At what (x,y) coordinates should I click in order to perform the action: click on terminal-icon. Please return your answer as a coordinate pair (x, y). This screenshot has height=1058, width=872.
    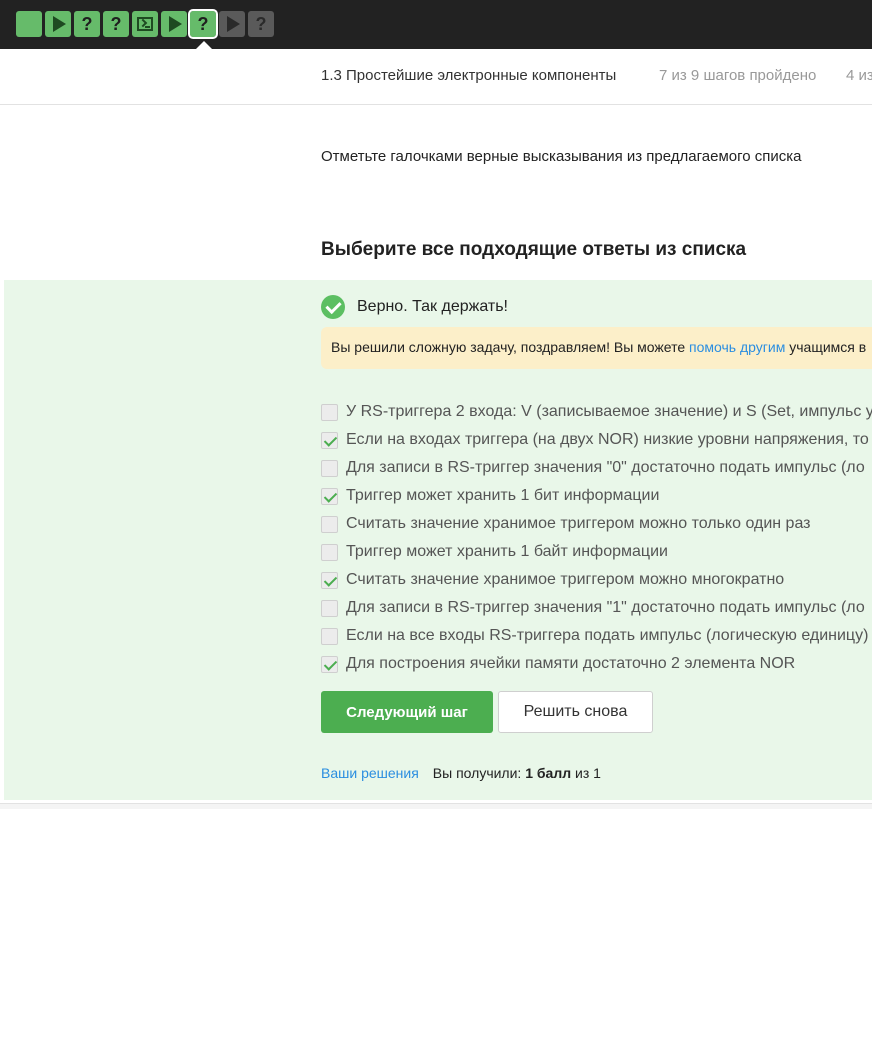
    Looking at the image, I should click on (145, 24).